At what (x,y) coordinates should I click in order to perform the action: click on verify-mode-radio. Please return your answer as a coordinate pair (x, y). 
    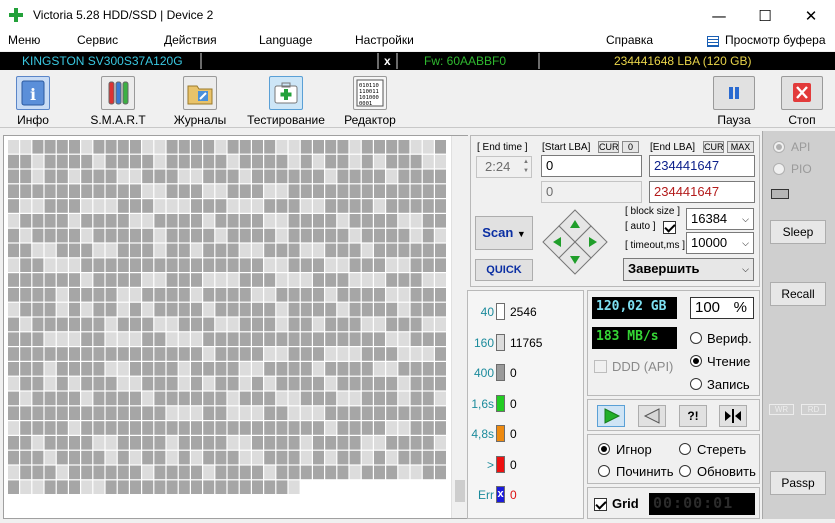
    Looking at the image, I should click on (696, 338).